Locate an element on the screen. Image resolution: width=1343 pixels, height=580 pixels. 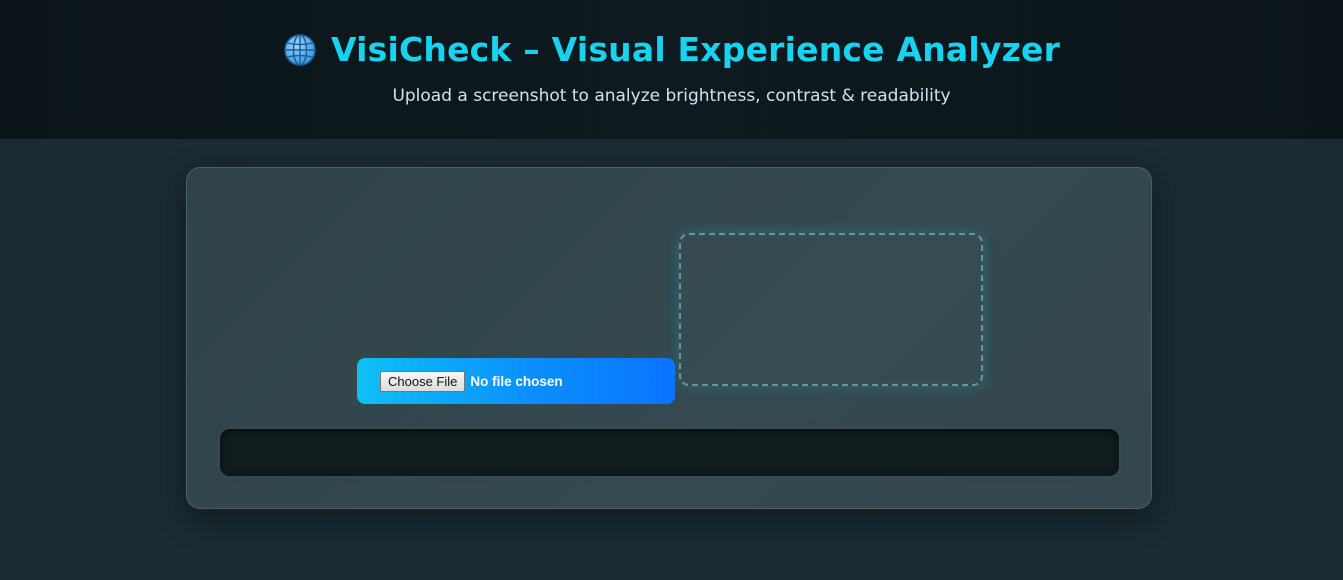
choose-file-button: Choose File is located at coordinates (423, 381).